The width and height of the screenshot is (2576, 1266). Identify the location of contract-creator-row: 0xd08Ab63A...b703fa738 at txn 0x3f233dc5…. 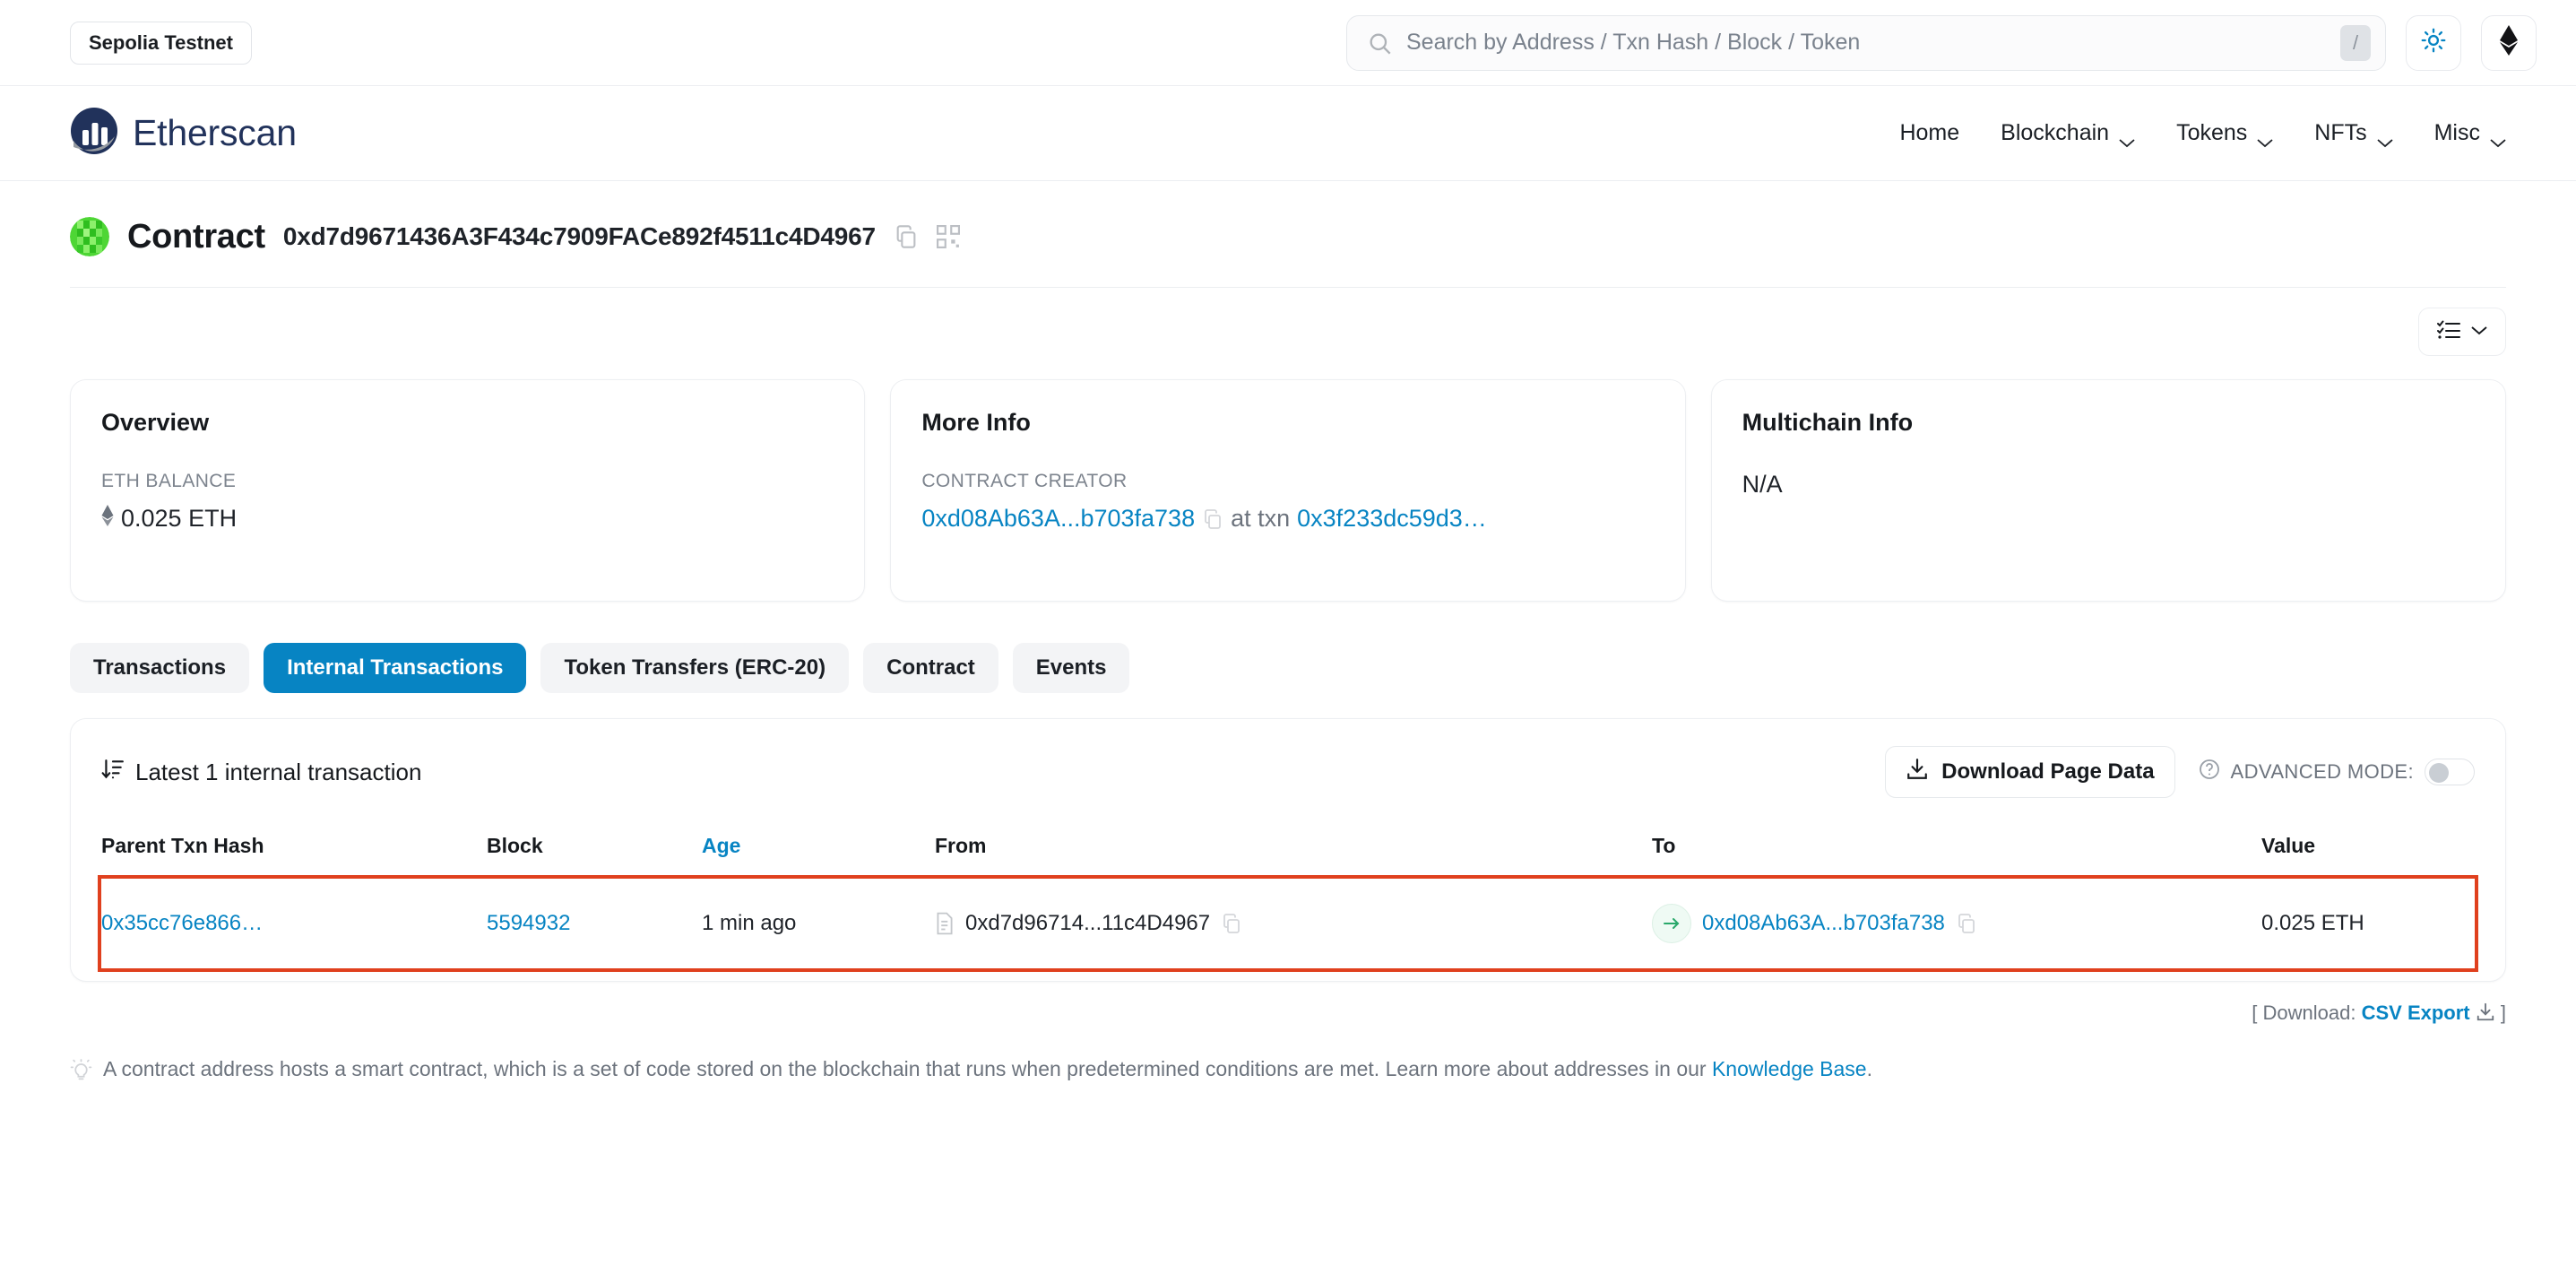
(1287, 519).